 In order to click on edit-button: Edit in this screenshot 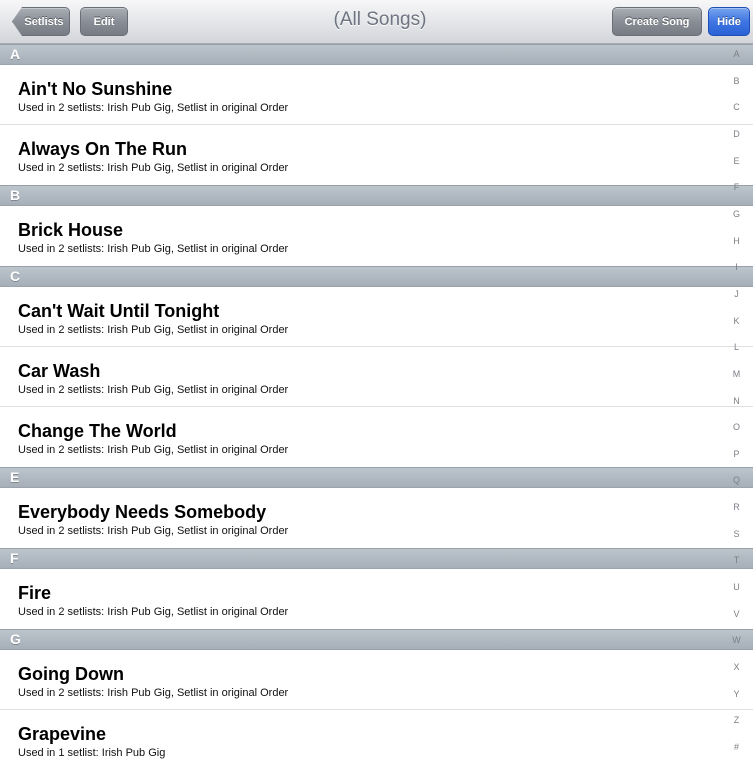, I will do `click(104, 21)`.